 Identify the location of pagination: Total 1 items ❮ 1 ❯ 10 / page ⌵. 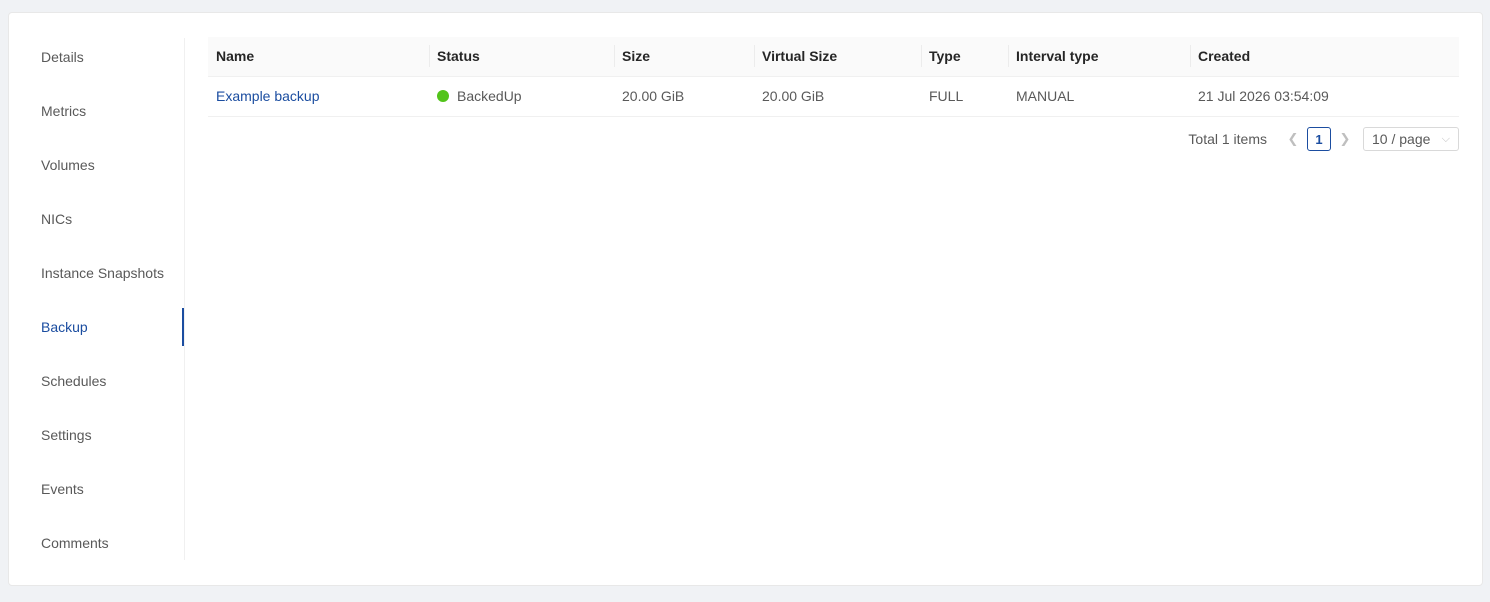
(1323, 139).